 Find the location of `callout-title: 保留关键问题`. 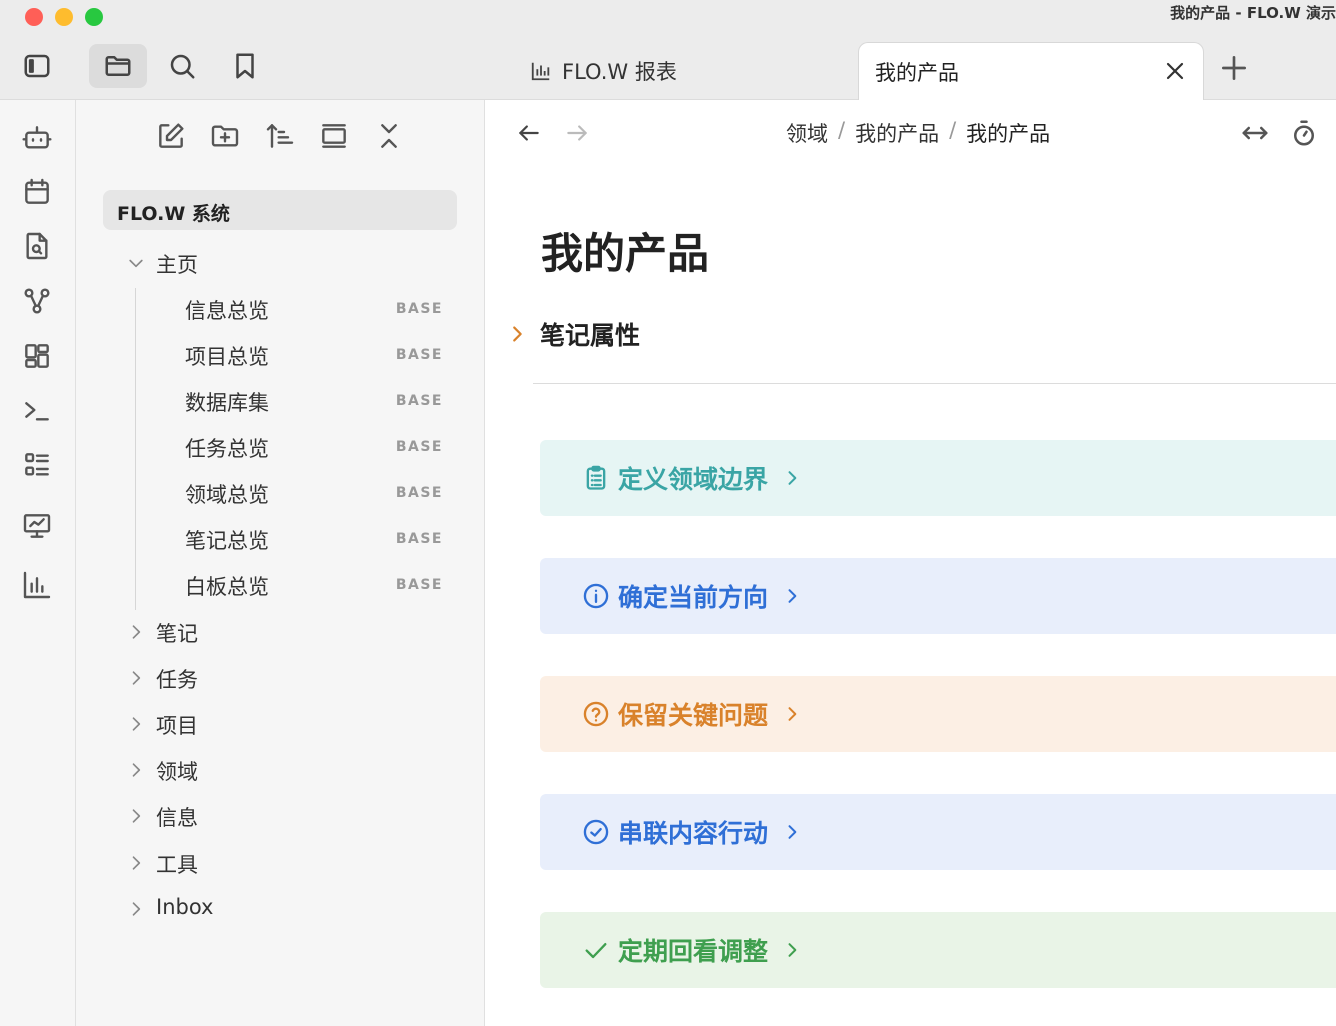

callout-title: 保留关键问题 is located at coordinates (693, 715).